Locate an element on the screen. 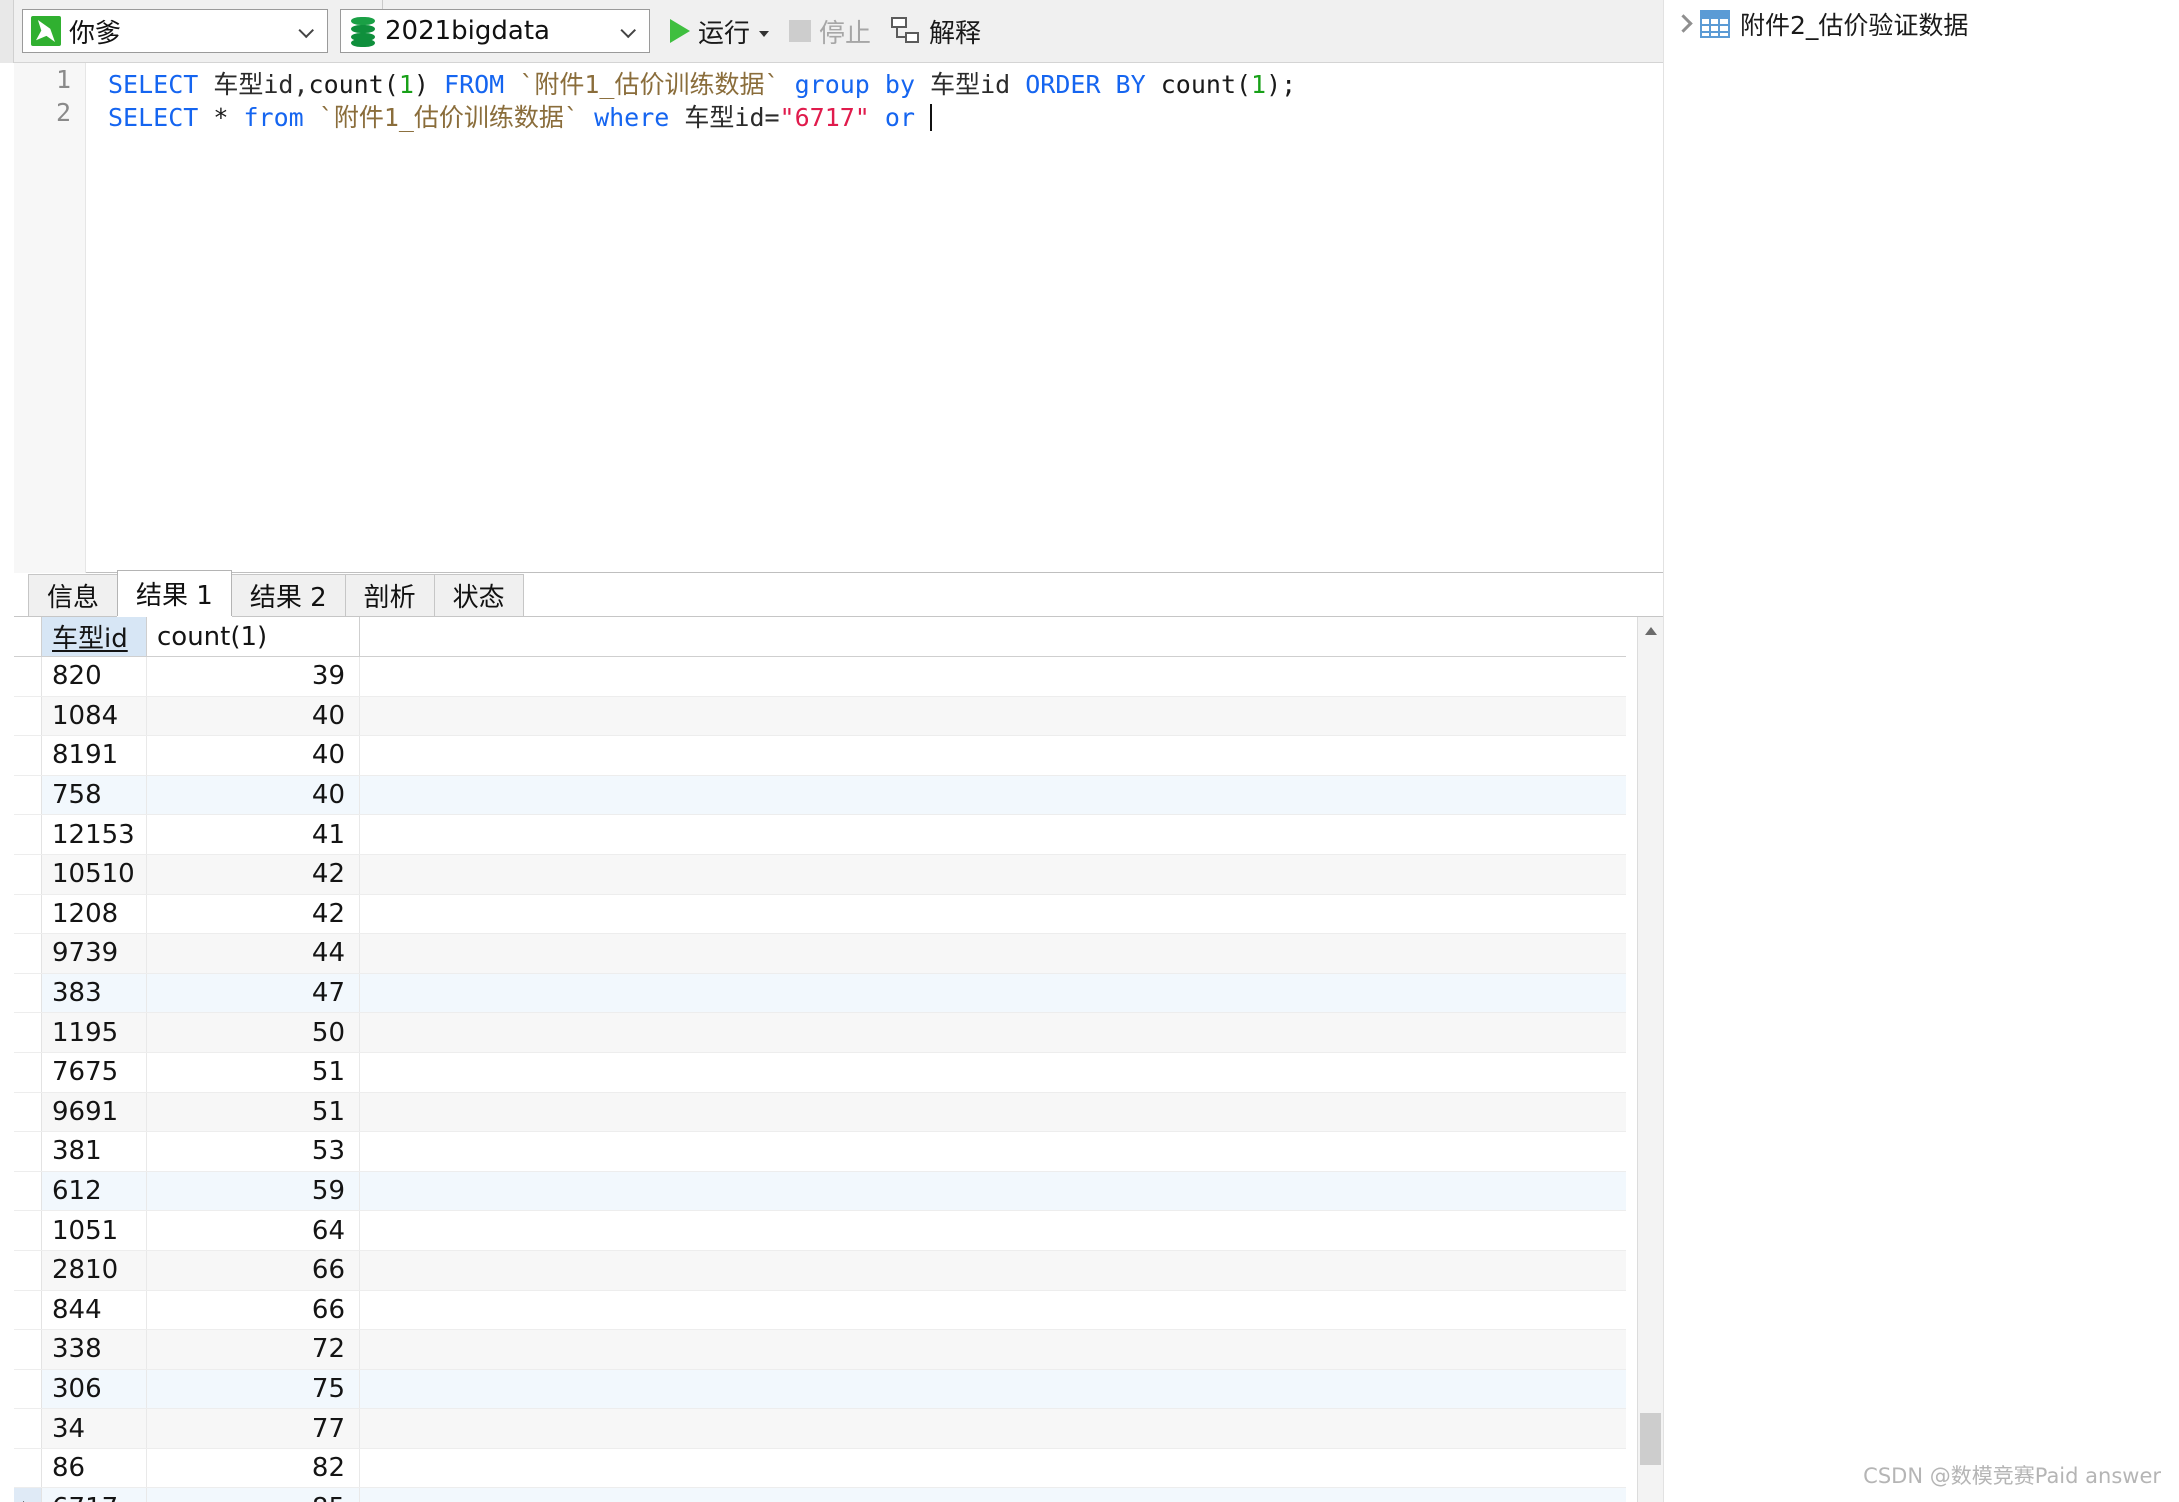 This screenshot has width=2179, height=1502. scroll-up-arrow-icon is located at coordinates (1650, 630).